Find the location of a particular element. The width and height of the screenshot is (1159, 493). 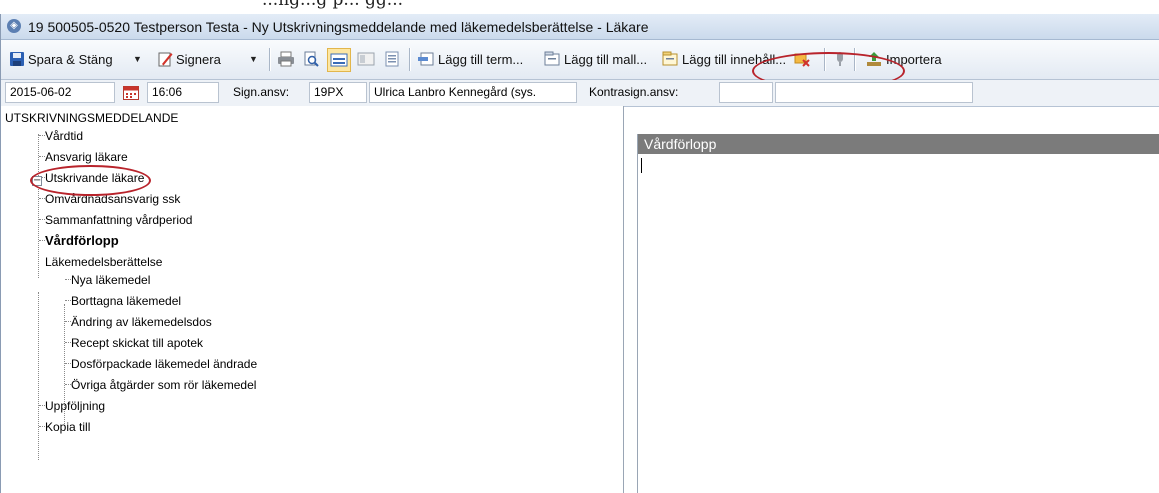

microphone-icon is located at coordinates (840, 59).